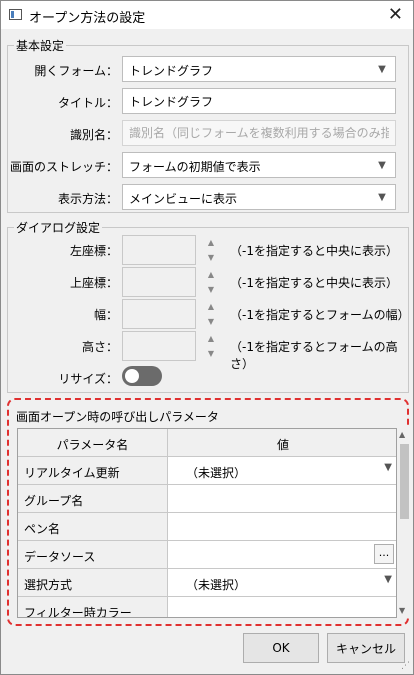 The width and height of the screenshot is (414, 675). I want to click on cancel-button: キャンセル, so click(366, 648).